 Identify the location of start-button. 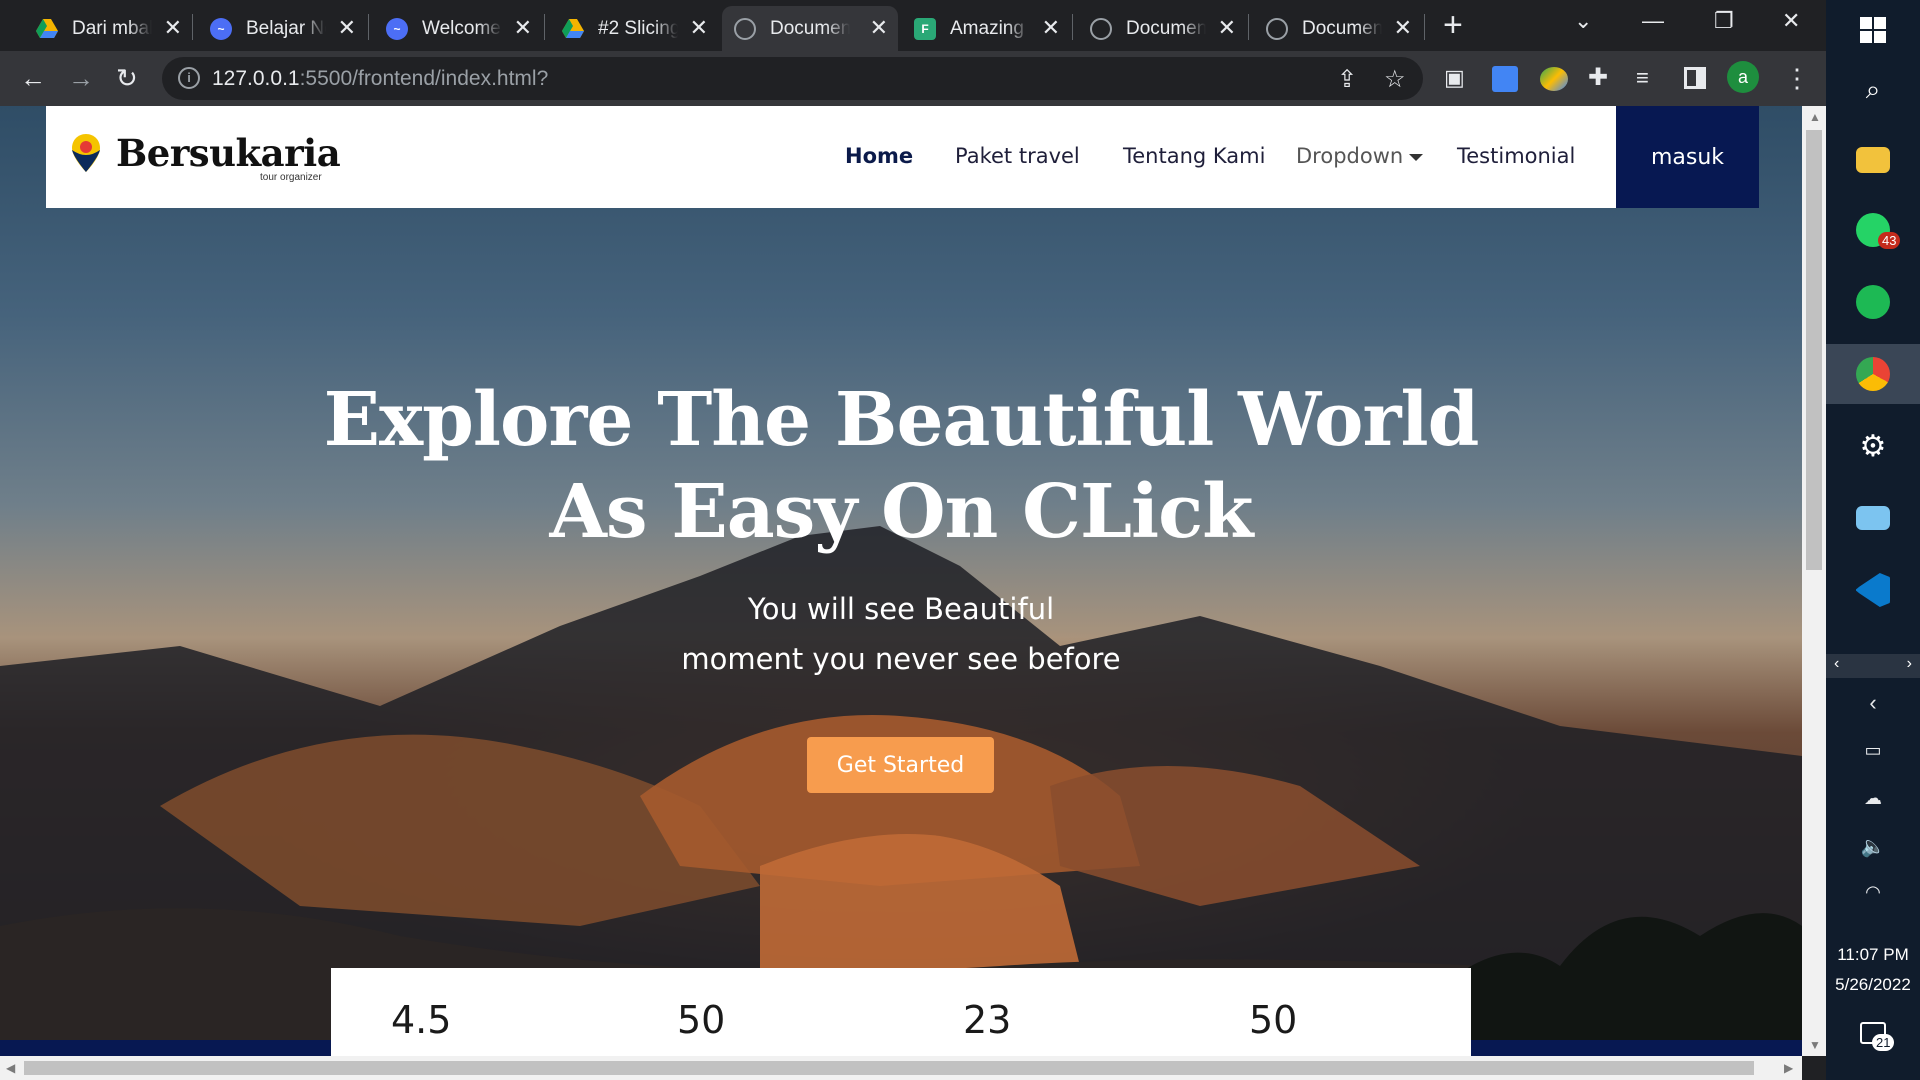
(1873, 30).